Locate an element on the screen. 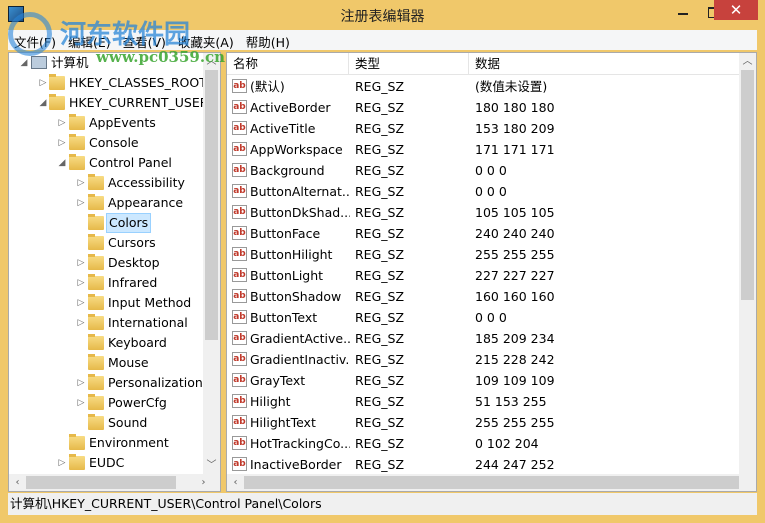  value-row: ab GradientInactiv... REG_SZ 215 228 242 is located at coordinates (483, 359).